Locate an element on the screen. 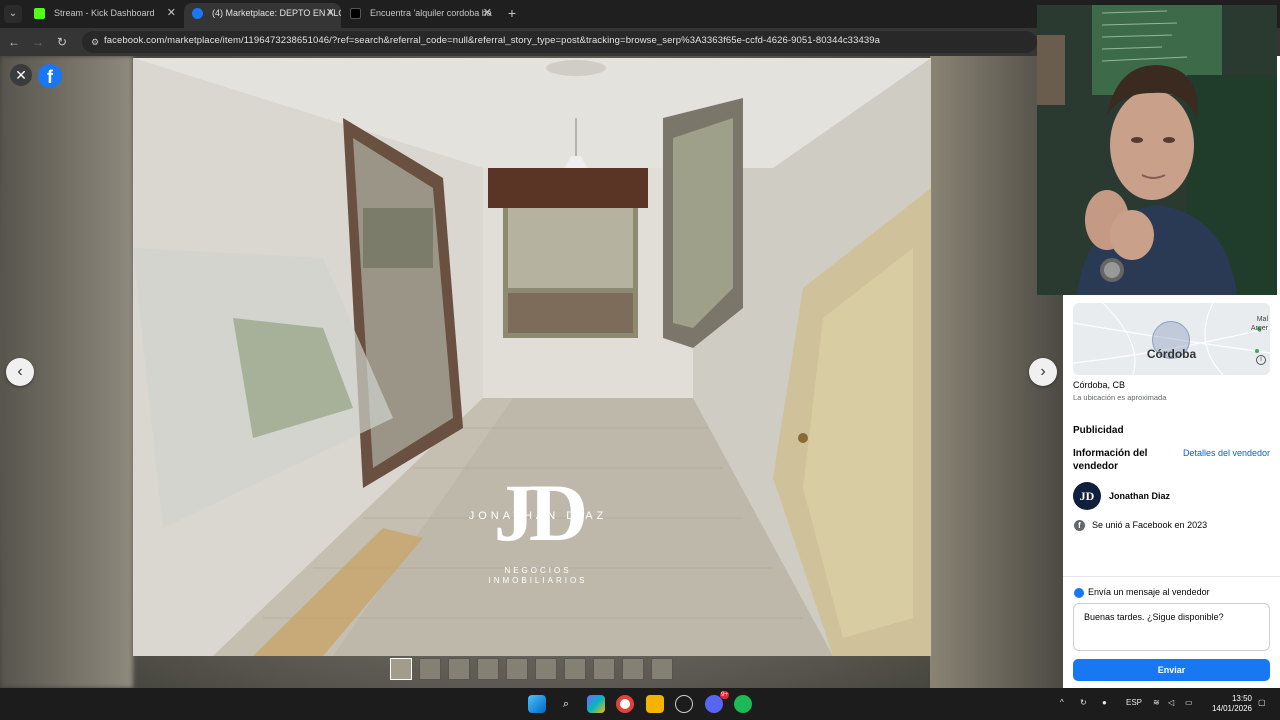  messenger-icon is located at coordinates (1079, 593).